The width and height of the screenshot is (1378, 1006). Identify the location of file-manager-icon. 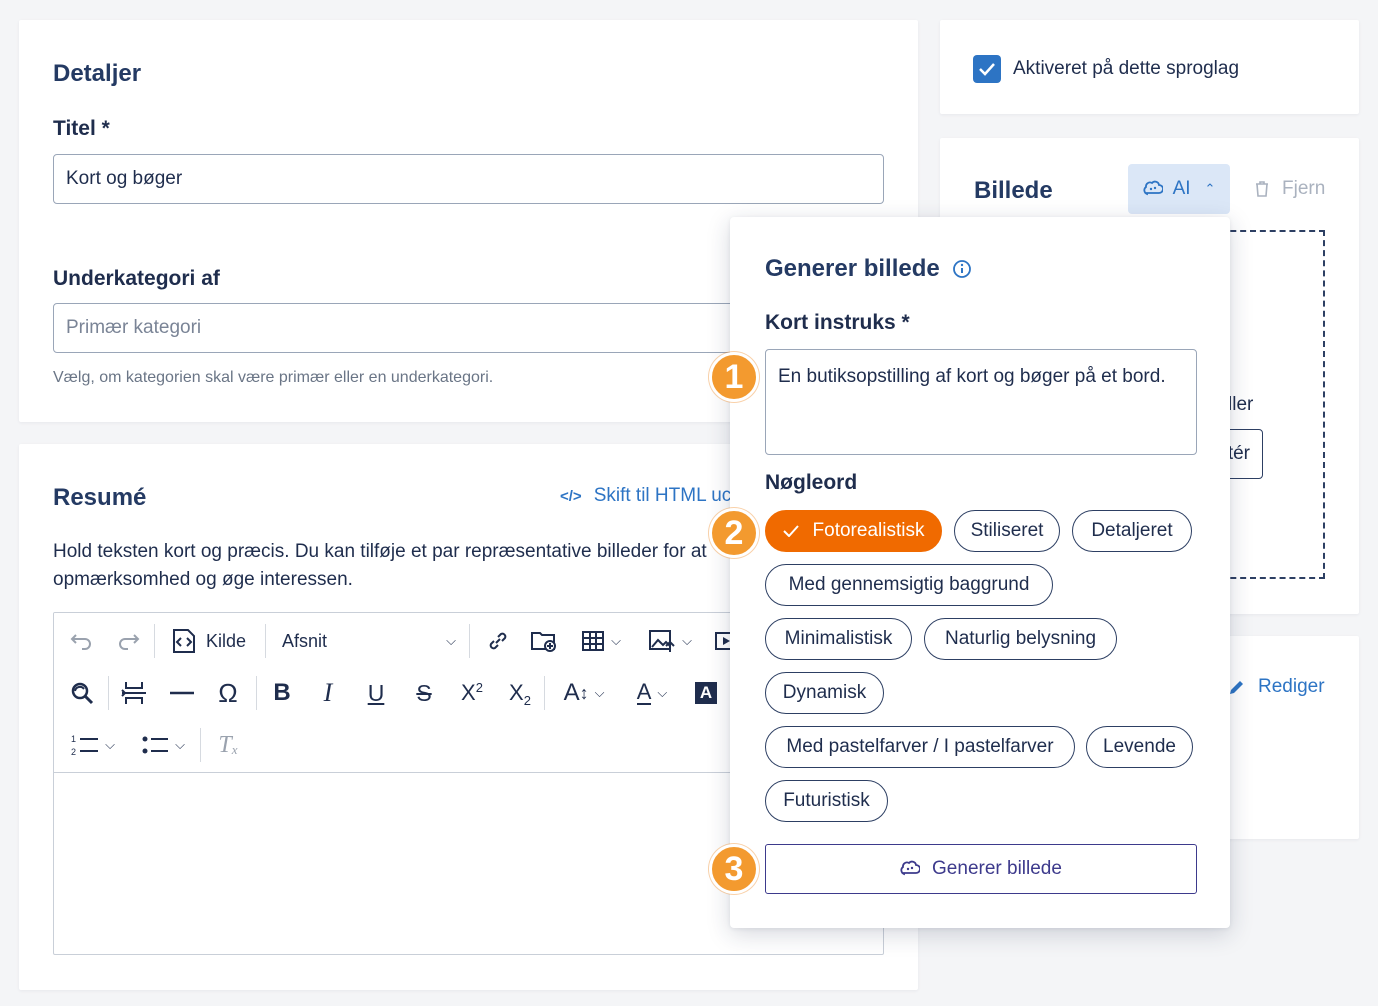
(544, 641).